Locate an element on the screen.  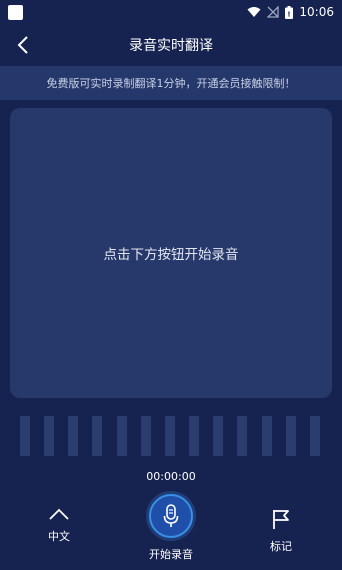
nav-bar: 录音实时翻译 is located at coordinates (171, 45).